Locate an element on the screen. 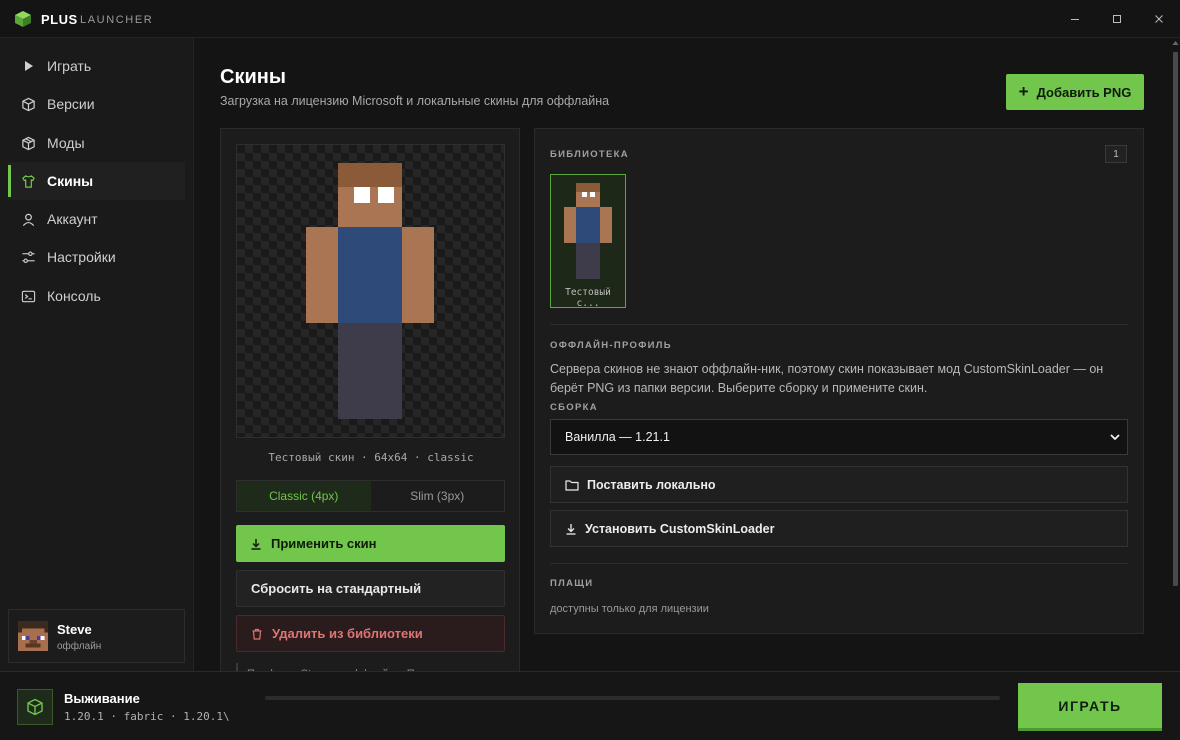  profile-name: Steve is located at coordinates (74, 629).